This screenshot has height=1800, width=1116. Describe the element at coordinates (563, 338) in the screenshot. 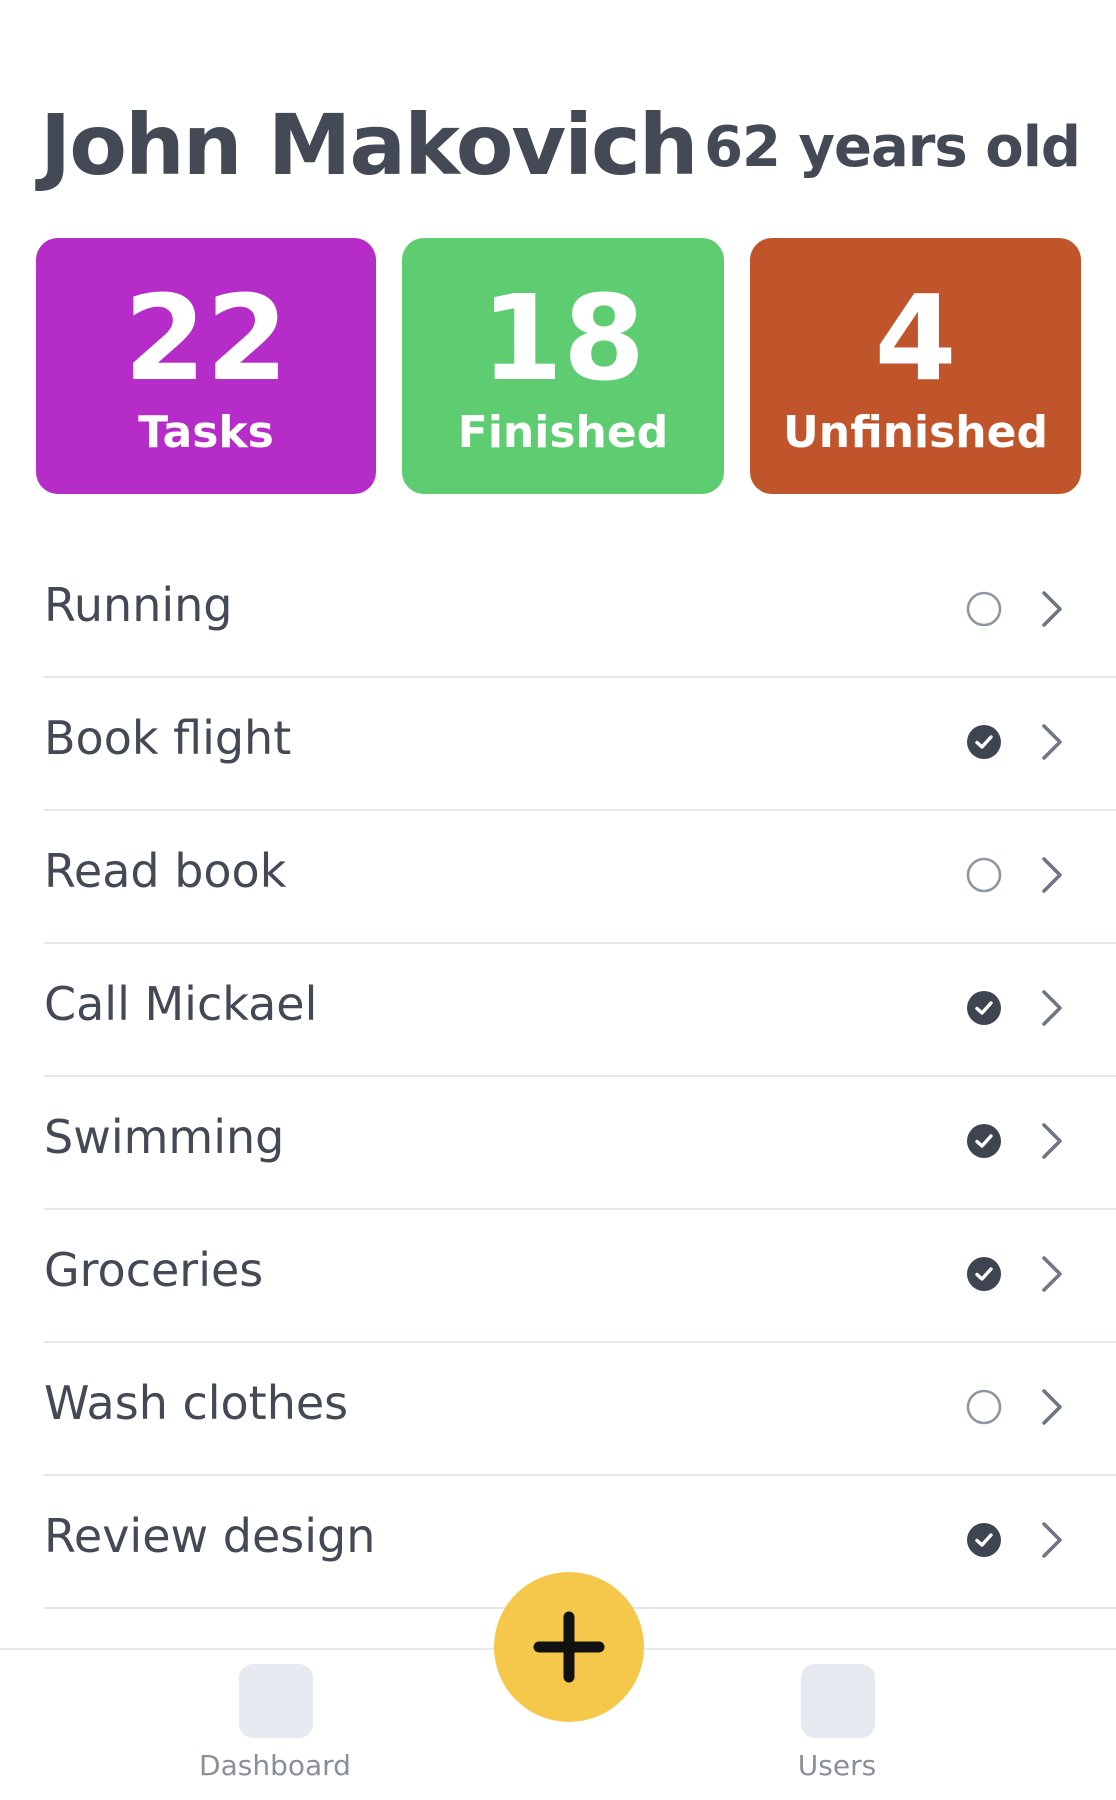

I see `stat-value: 18` at that location.